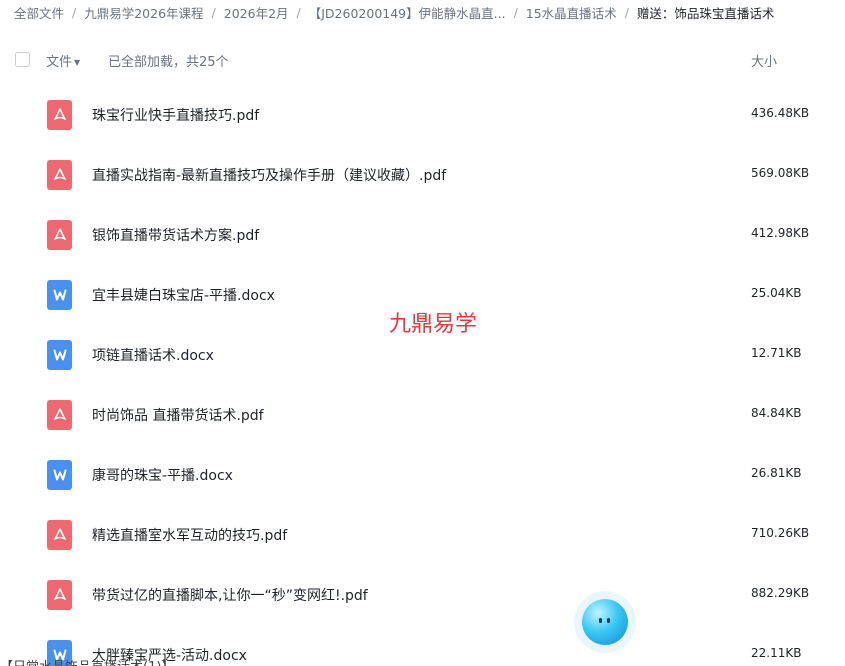  I want to click on file-row: 精选直播室水军互动的技巧.pdf 710.26KB, so click(422, 535).